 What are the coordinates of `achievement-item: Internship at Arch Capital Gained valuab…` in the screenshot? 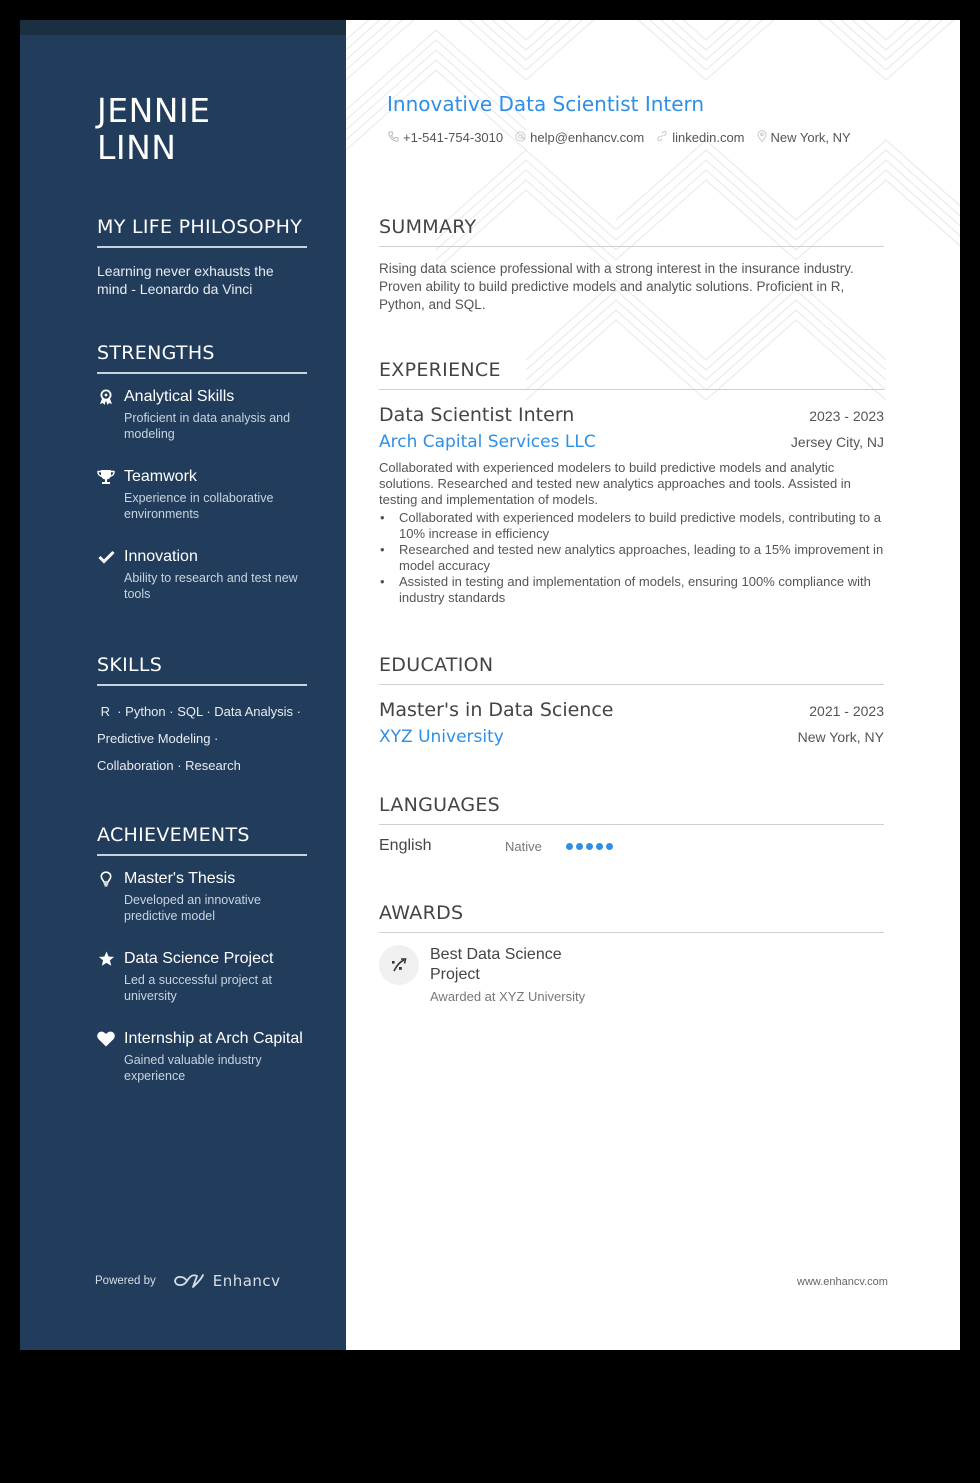 It's located at (202, 1056).